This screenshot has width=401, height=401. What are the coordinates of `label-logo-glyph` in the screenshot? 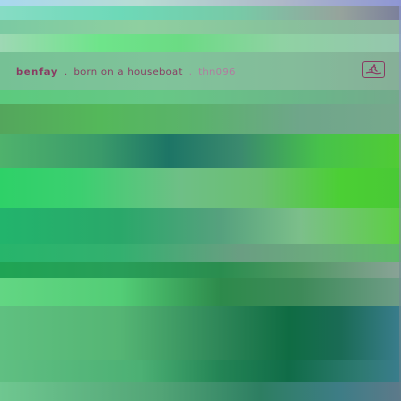 It's located at (373, 69).